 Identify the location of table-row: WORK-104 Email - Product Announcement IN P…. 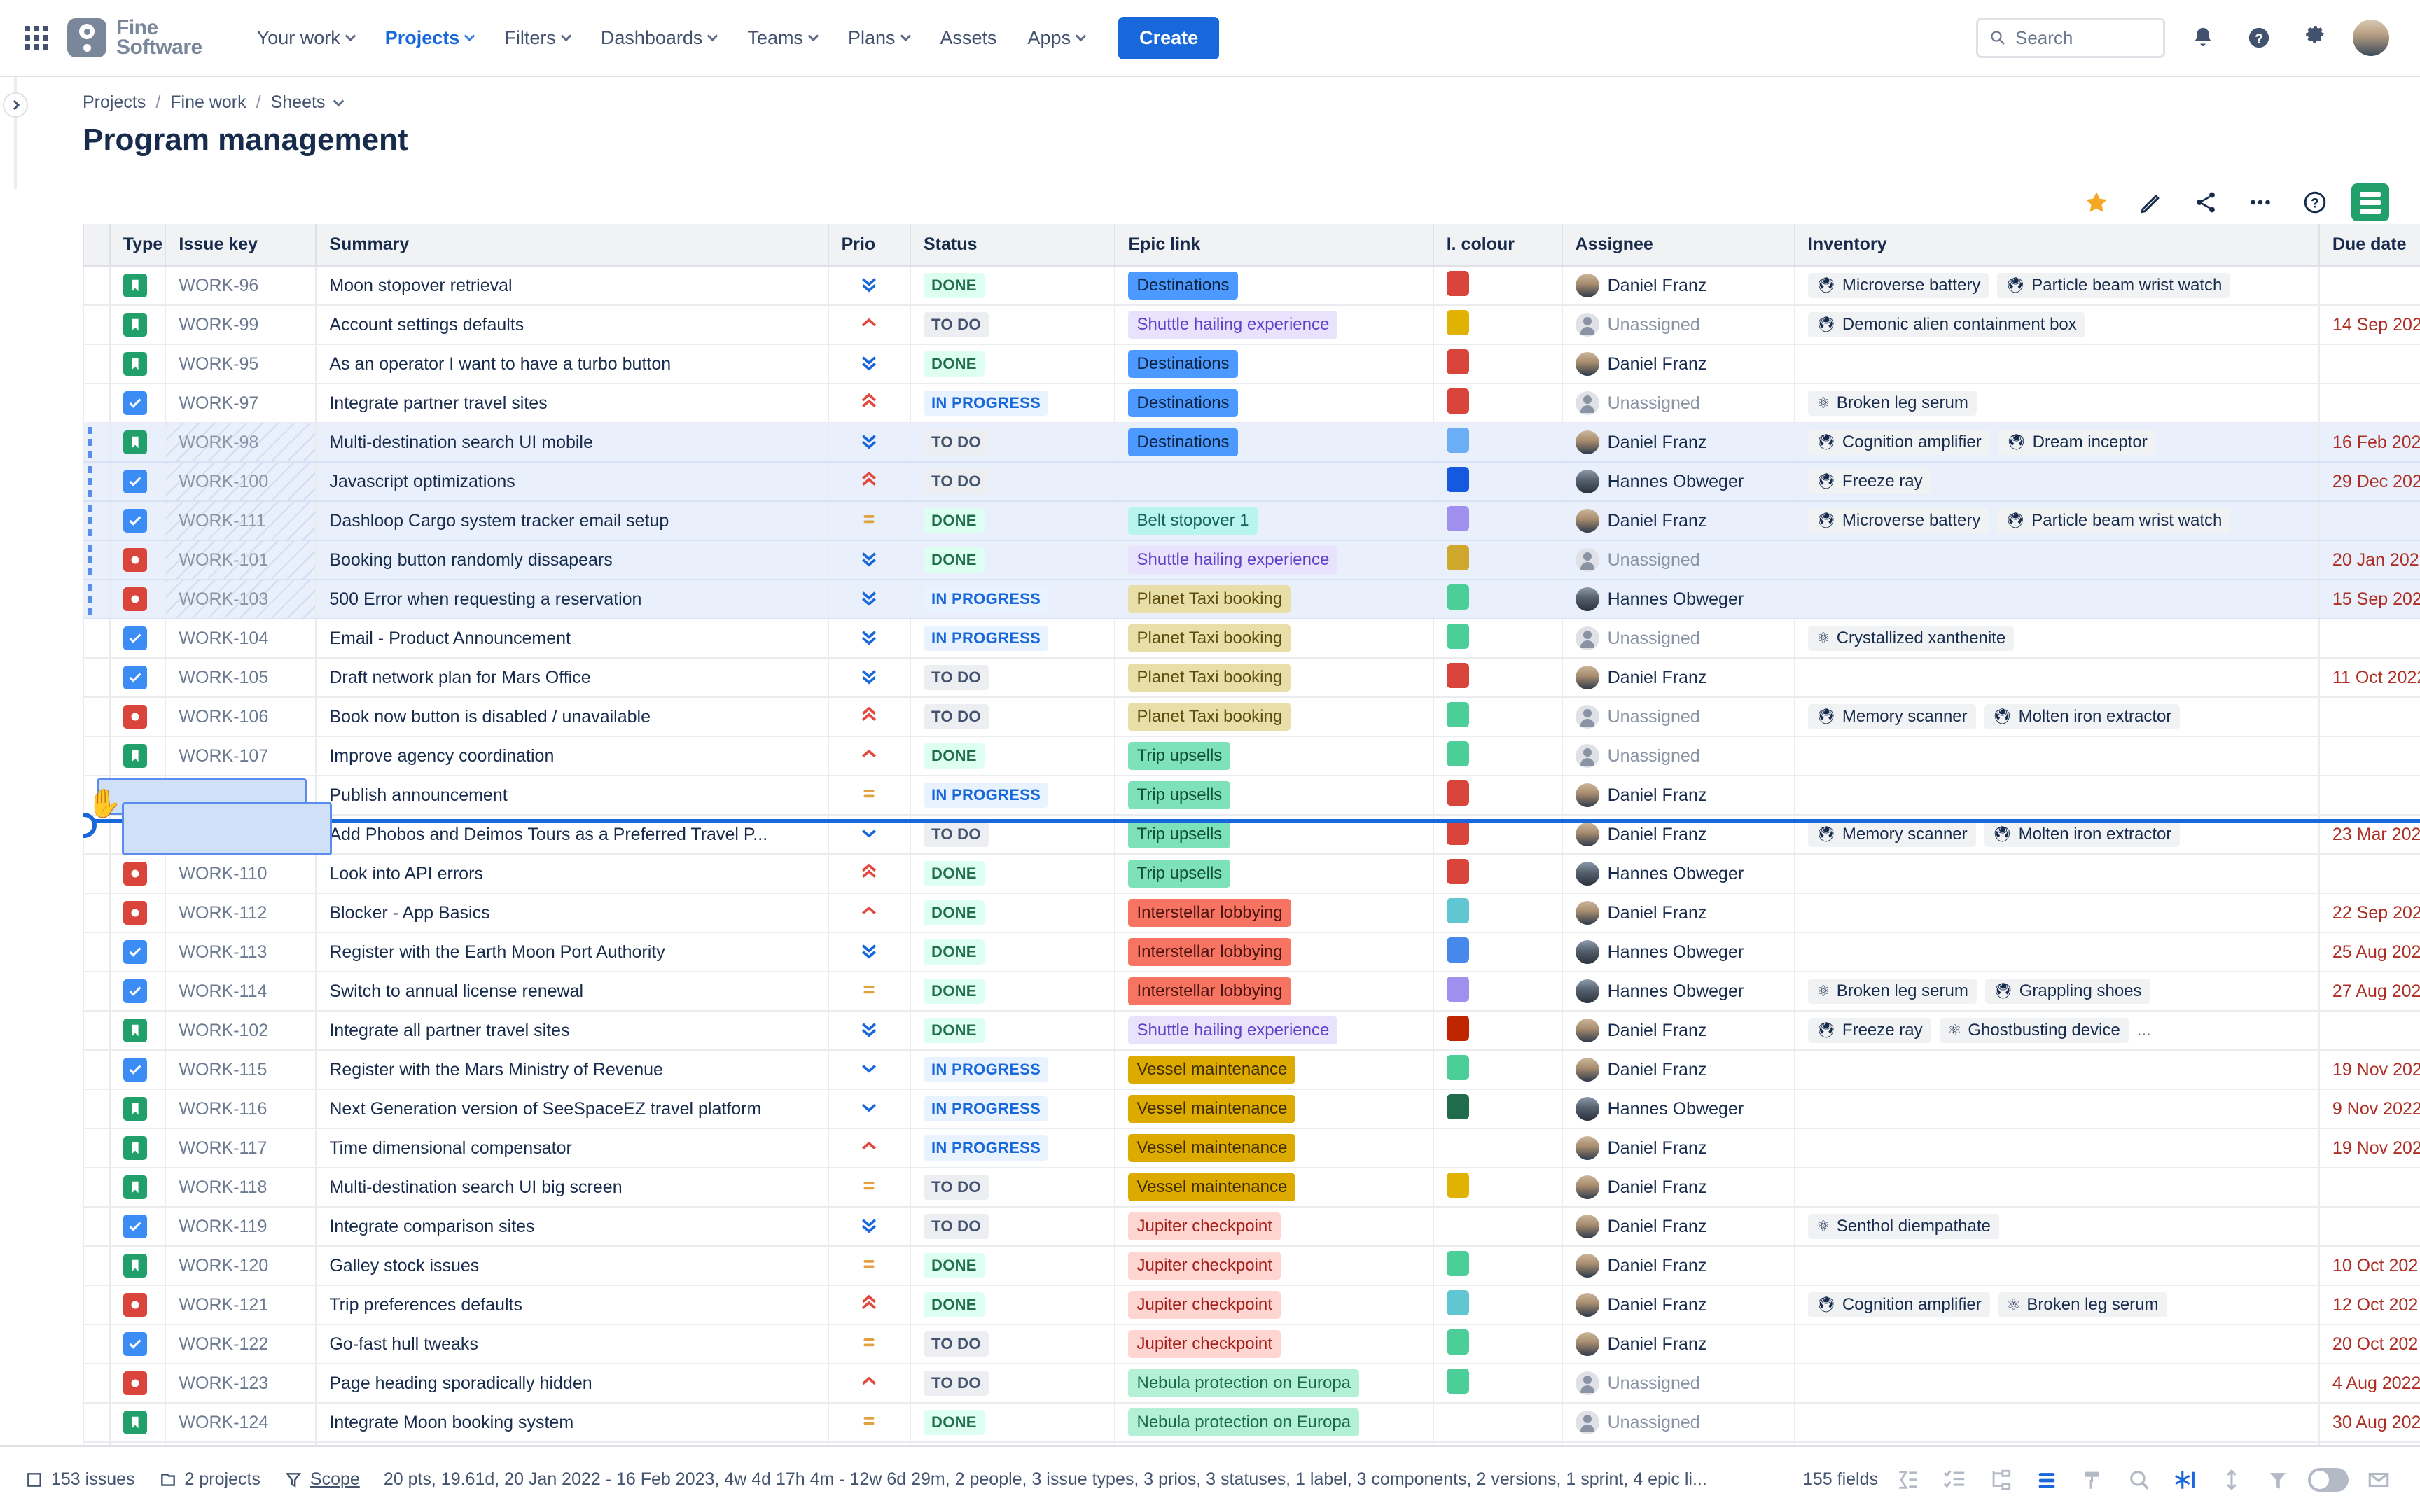
(1251, 638).